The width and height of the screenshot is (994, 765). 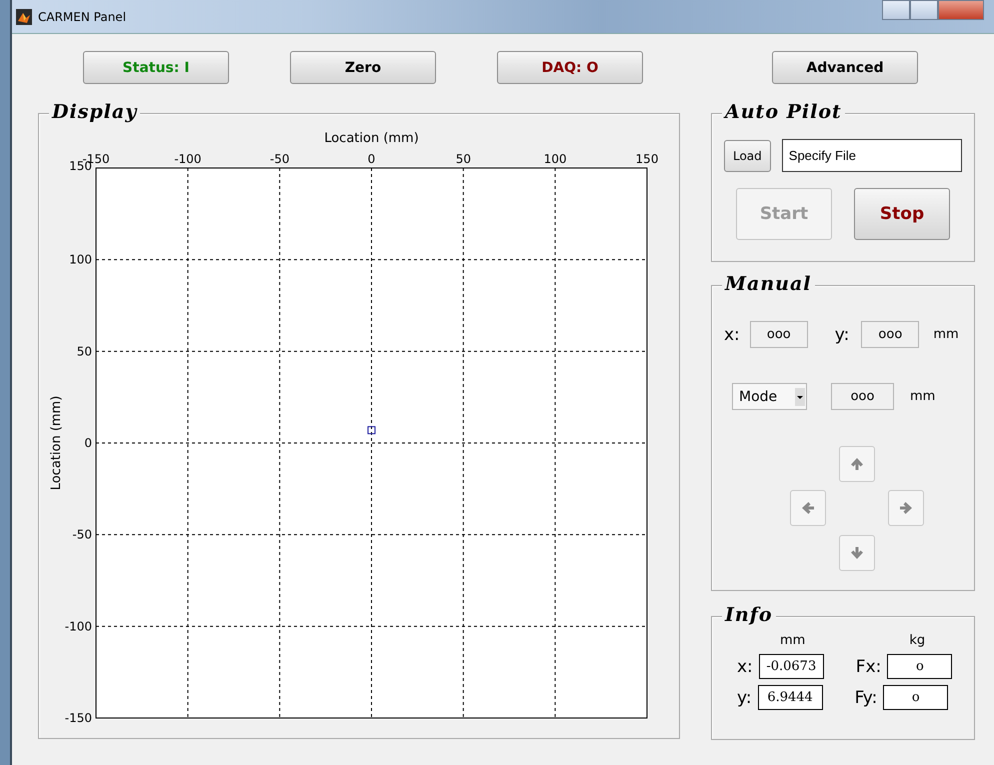 What do you see at coordinates (845, 67) in the screenshot?
I see `toolbar-button: Advanced` at bounding box center [845, 67].